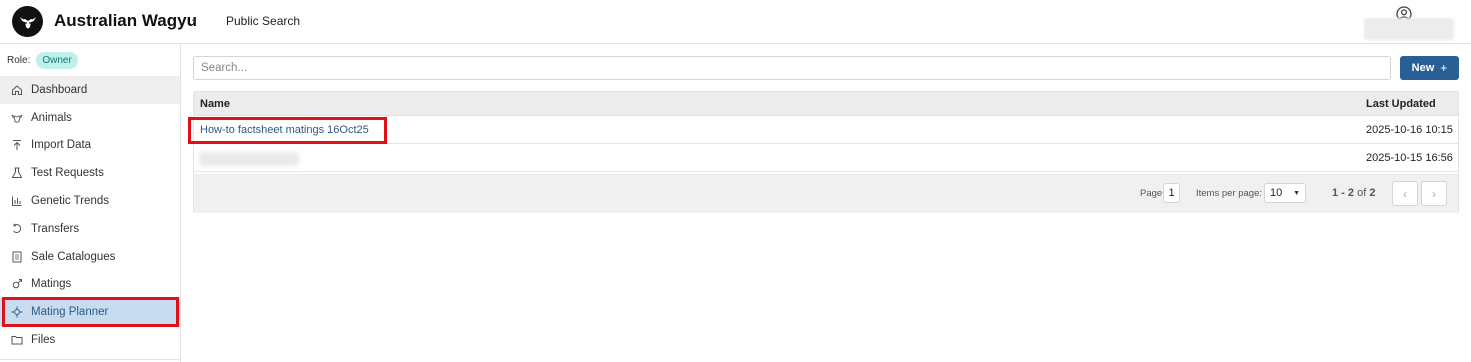 This screenshot has width=1471, height=362. I want to click on sidebar-item-label: Matings, so click(51, 284).